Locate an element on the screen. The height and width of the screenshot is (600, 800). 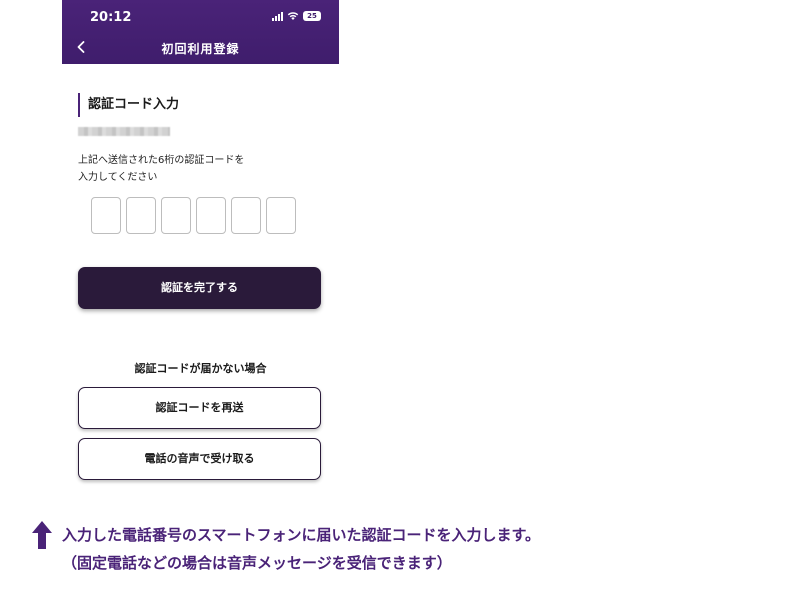
page-title: 初回利用登録 is located at coordinates (200, 49).